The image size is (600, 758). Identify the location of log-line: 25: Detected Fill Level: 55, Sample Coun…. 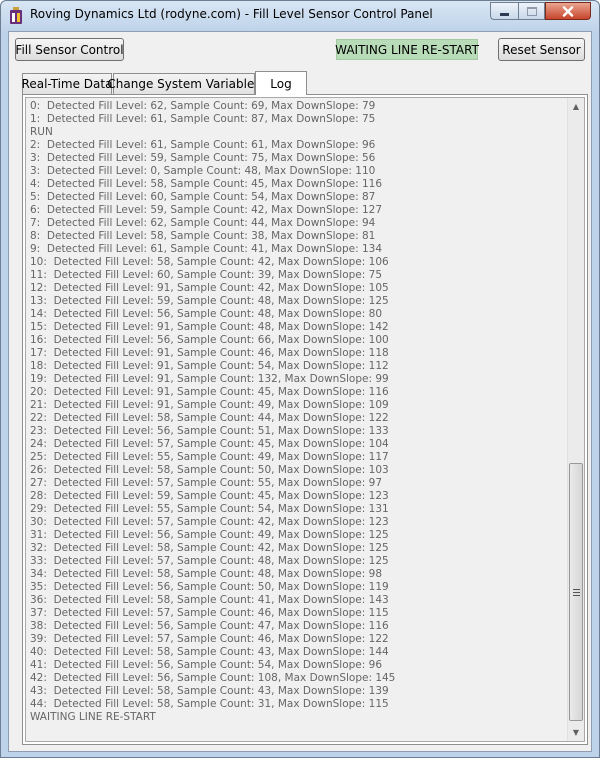
(209, 457).